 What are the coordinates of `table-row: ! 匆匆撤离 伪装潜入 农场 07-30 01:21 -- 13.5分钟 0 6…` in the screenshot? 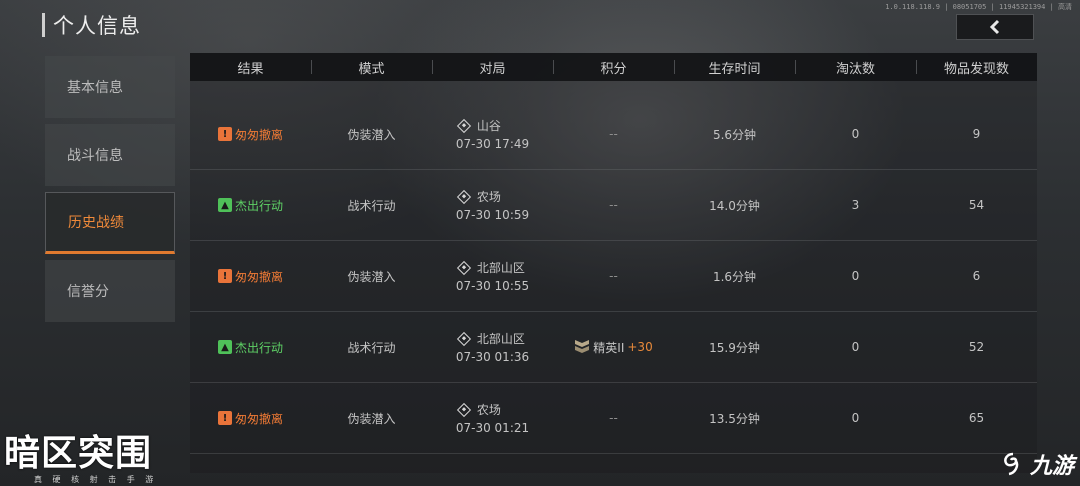 It's located at (613, 418).